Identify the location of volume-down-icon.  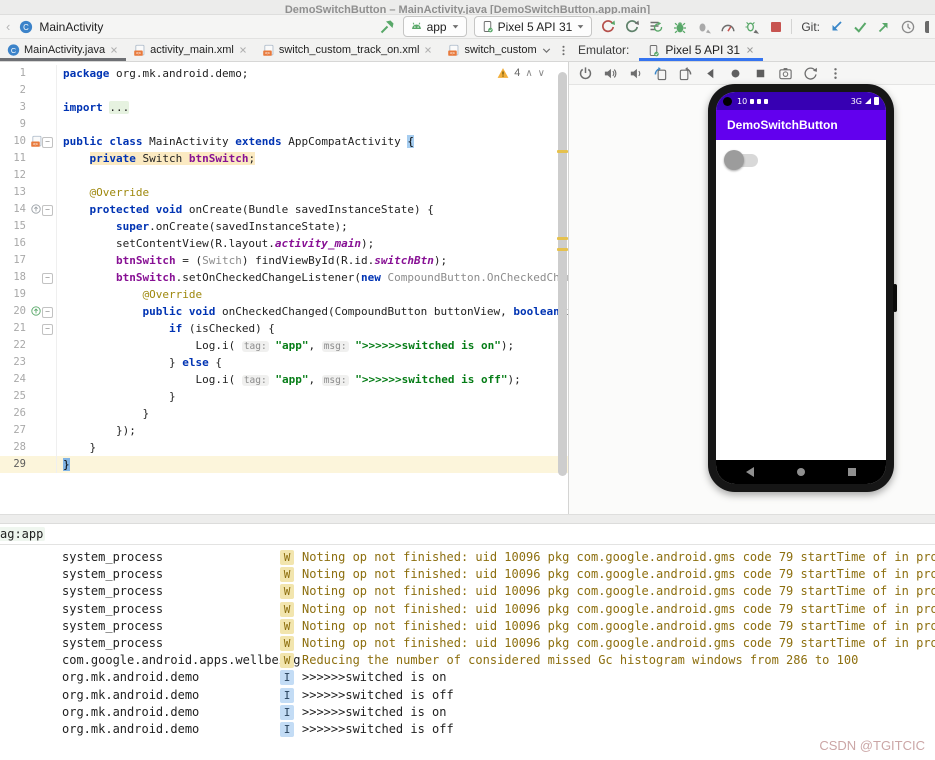
(635, 73).